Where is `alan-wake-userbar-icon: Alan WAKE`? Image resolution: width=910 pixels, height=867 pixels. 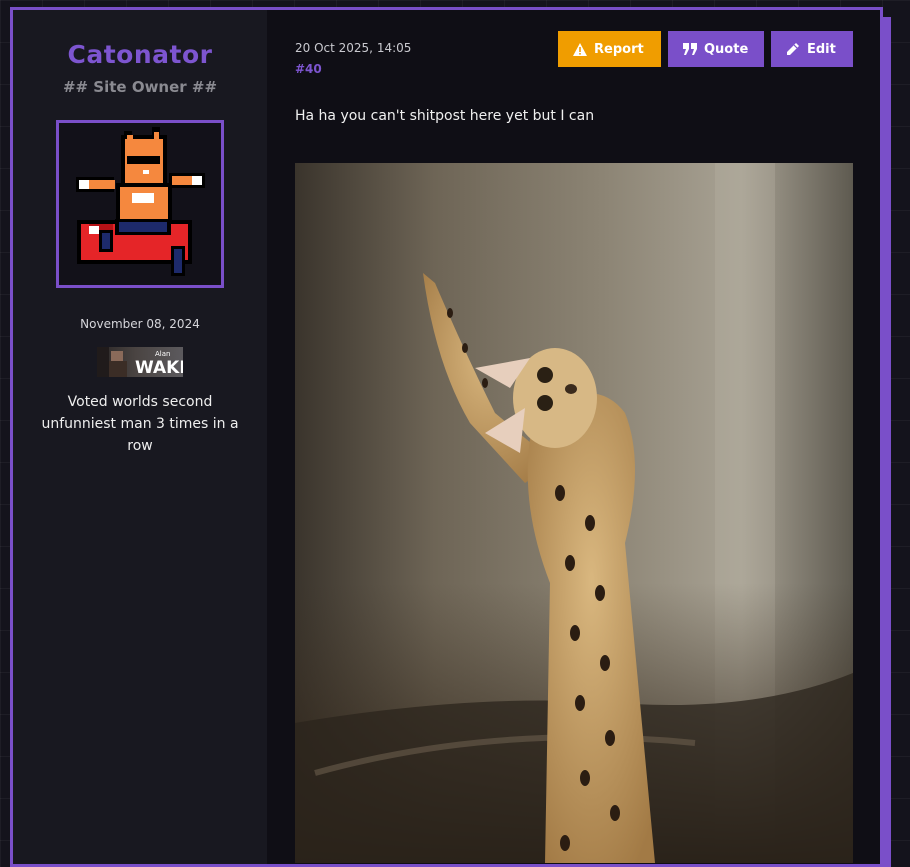 alan-wake-userbar-icon: Alan WAKE is located at coordinates (144, 362).